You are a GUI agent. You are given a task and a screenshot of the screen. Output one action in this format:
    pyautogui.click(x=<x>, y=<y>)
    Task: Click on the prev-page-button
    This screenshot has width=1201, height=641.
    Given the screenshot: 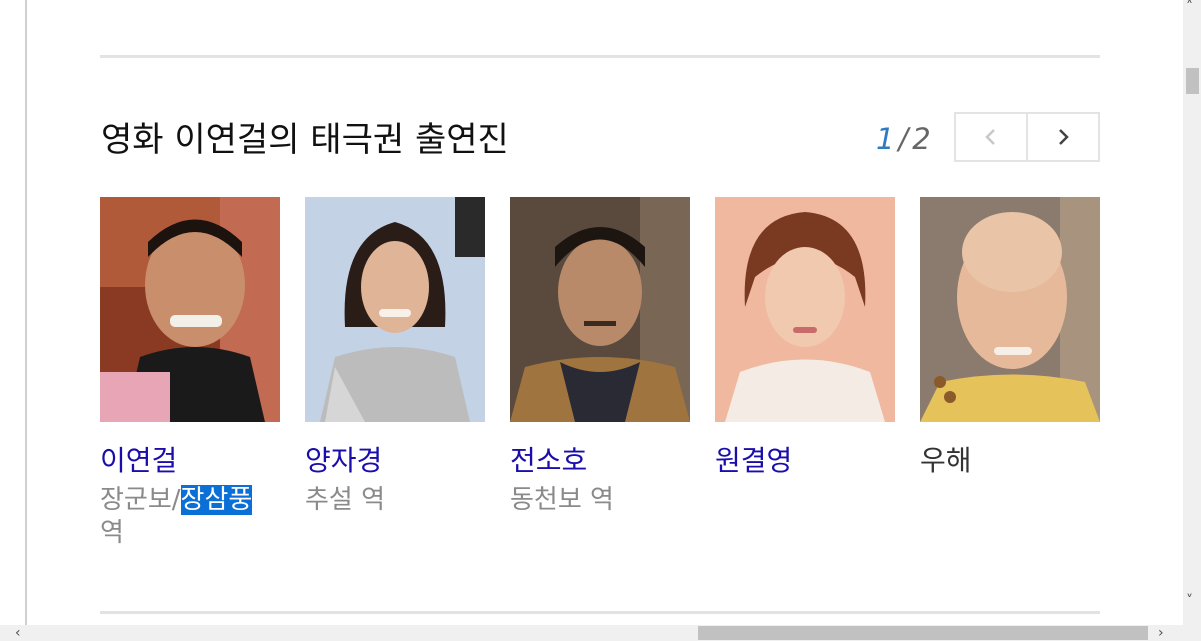 What is the action you would take?
    pyautogui.click(x=991, y=137)
    